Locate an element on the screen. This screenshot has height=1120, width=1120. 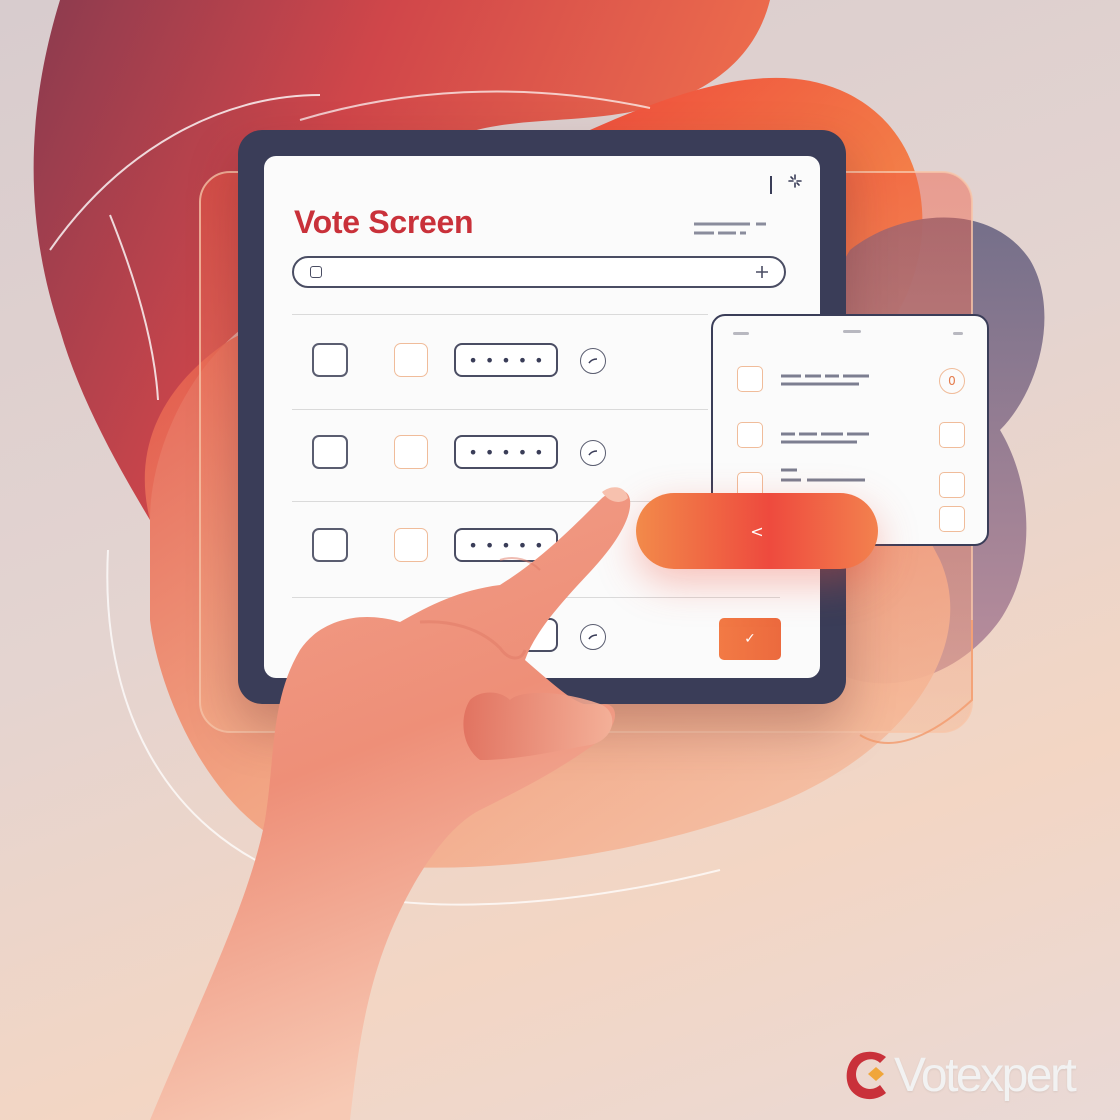
logo-text: Votexpert is located at coordinates (985, 1075).